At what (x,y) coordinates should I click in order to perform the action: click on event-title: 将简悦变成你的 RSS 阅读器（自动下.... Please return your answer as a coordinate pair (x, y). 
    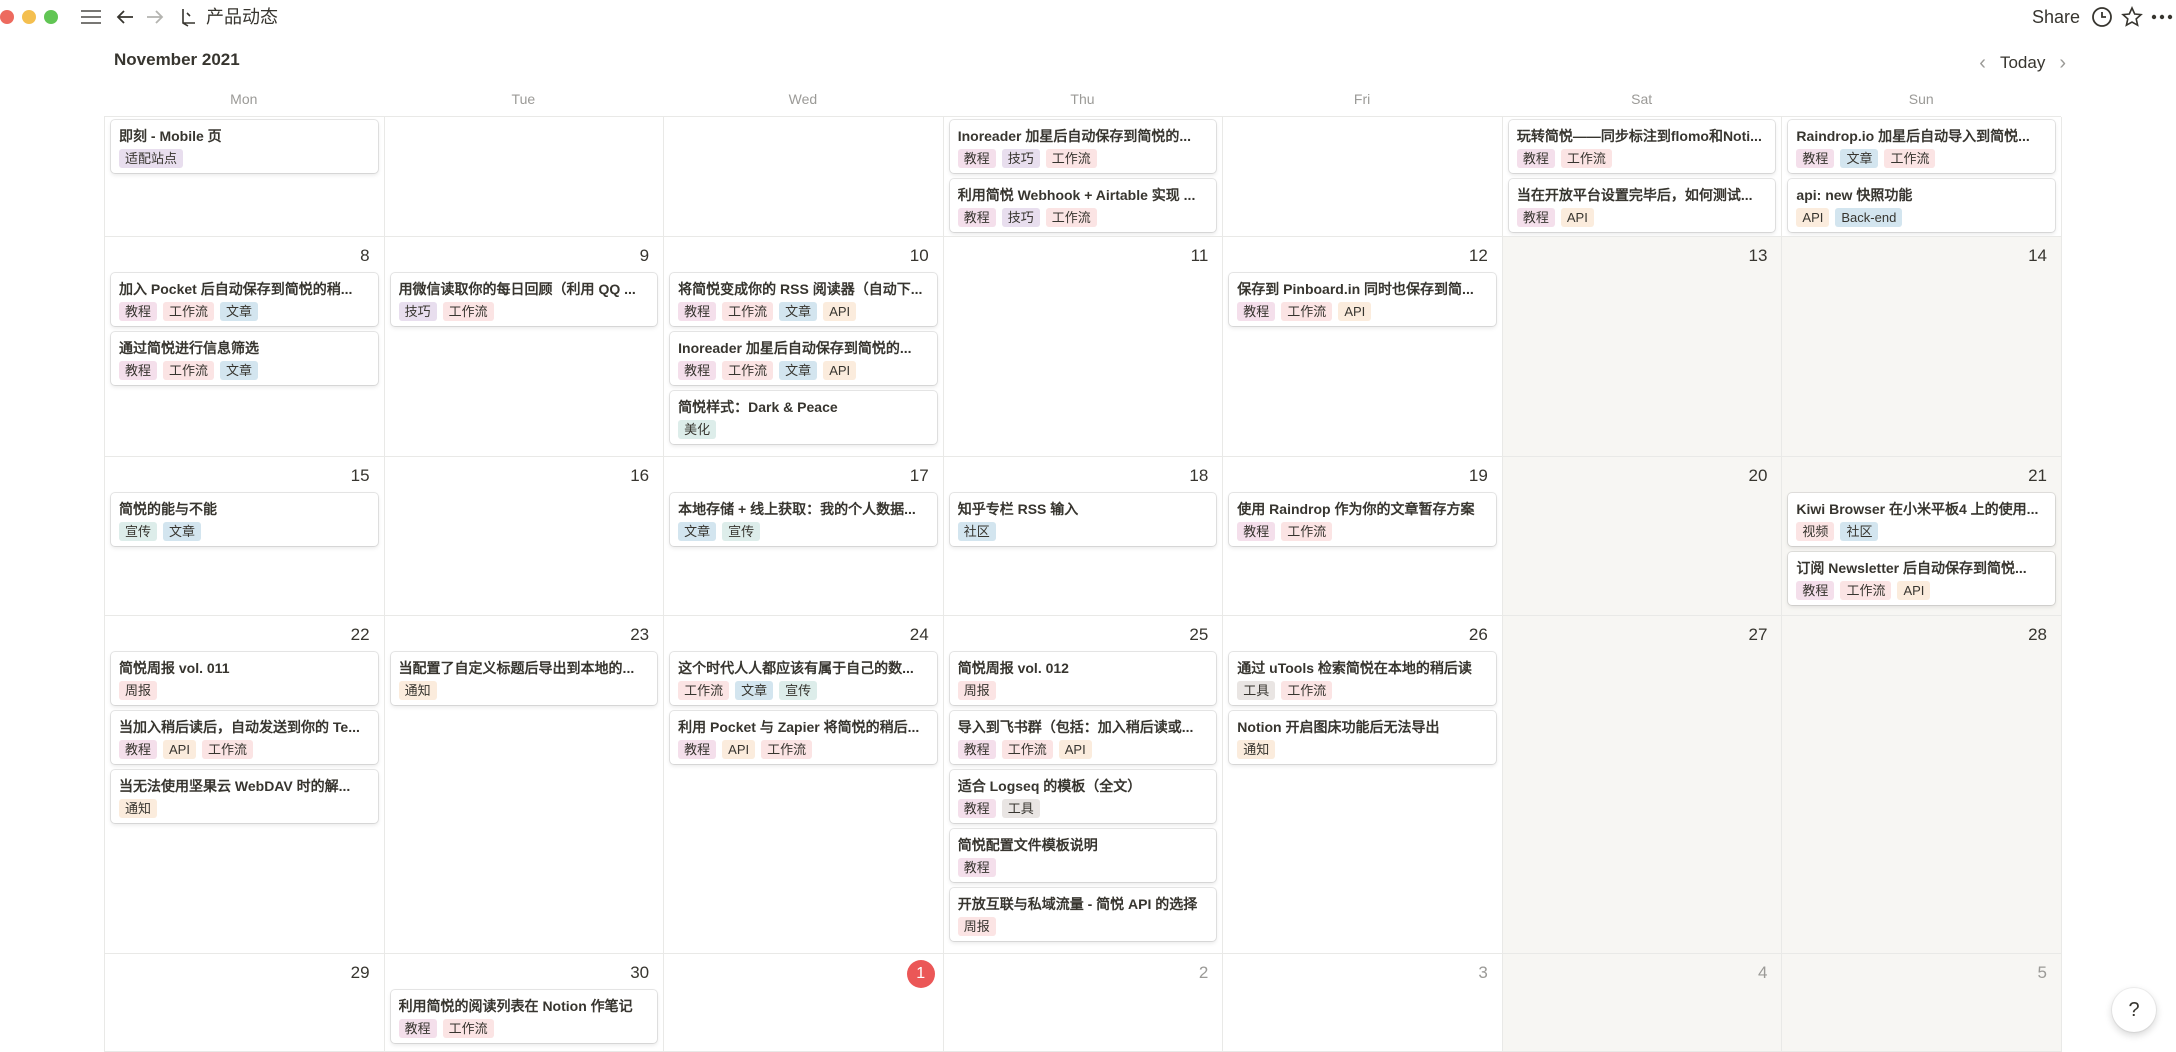
    Looking at the image, I should click on (800, 289).